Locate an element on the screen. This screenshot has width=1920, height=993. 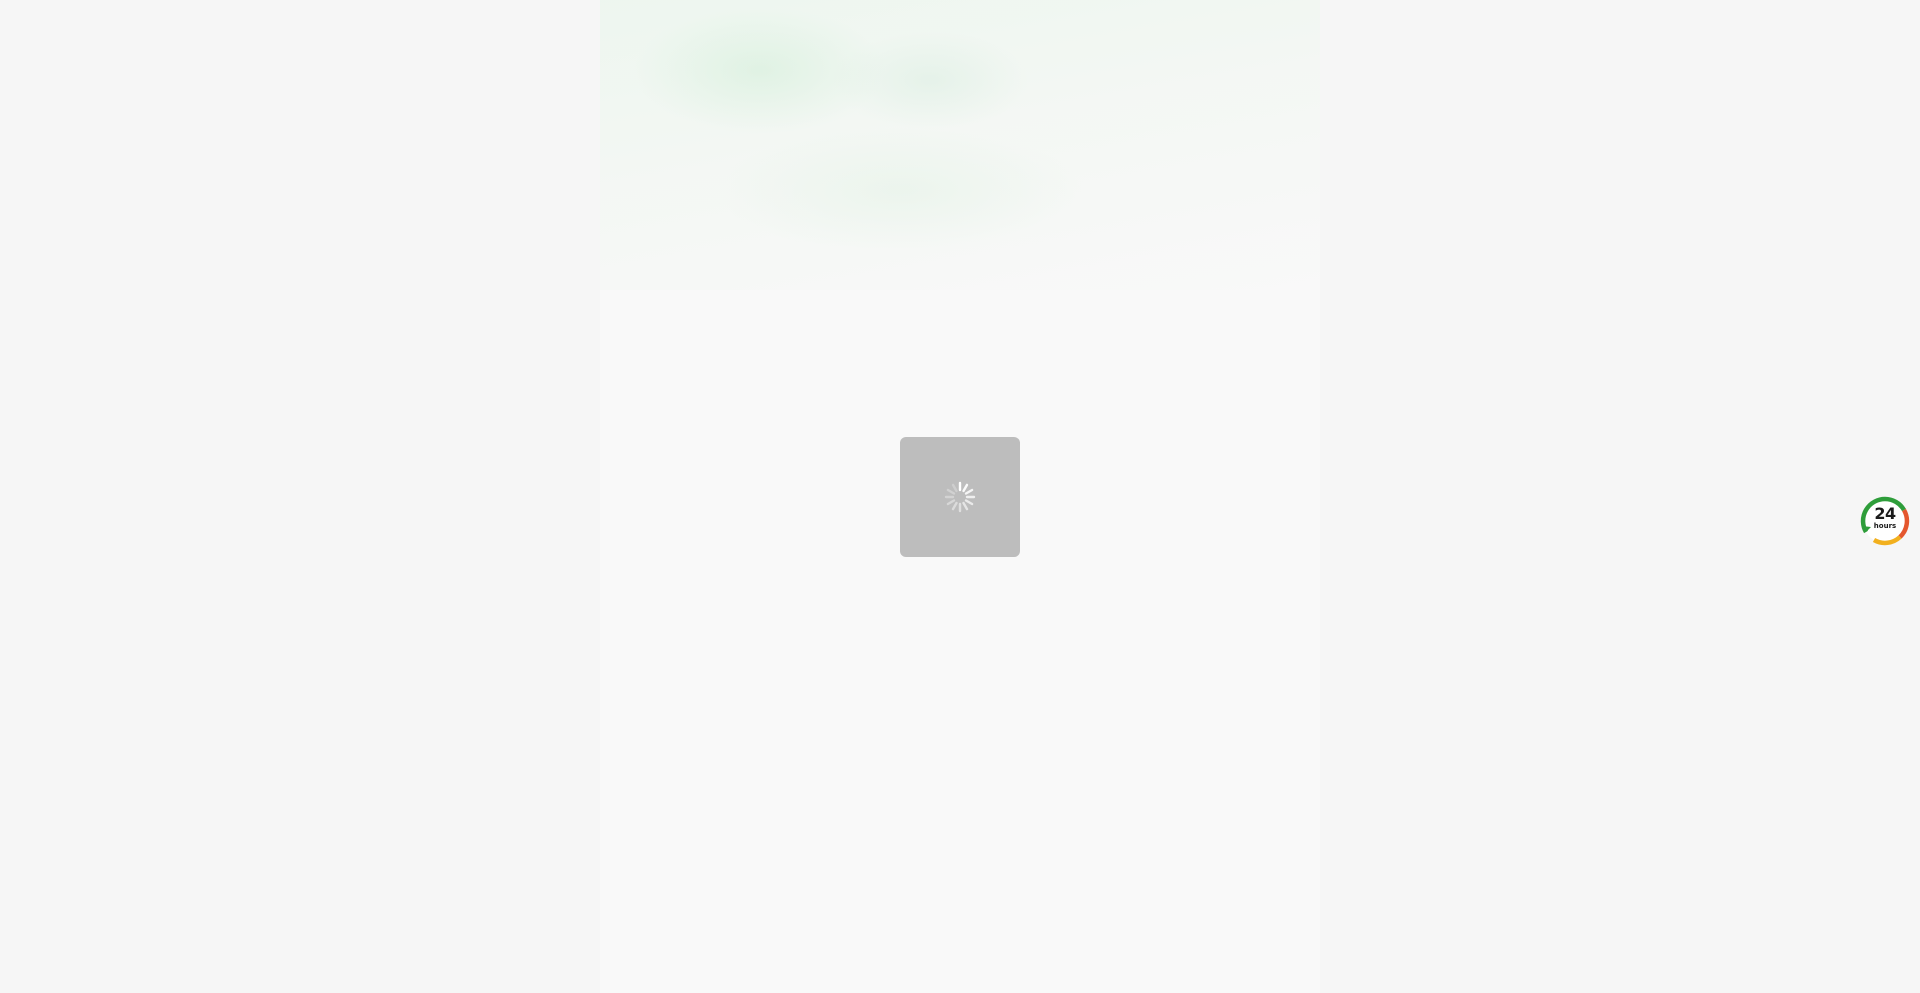
hero-backdrop is located at coordinates (960, 145).